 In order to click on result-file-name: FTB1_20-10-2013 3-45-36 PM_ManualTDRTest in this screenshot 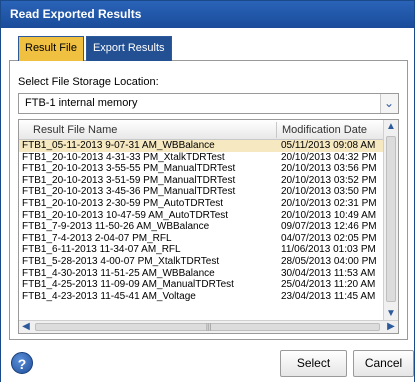, I will do `click(129, 192)`.